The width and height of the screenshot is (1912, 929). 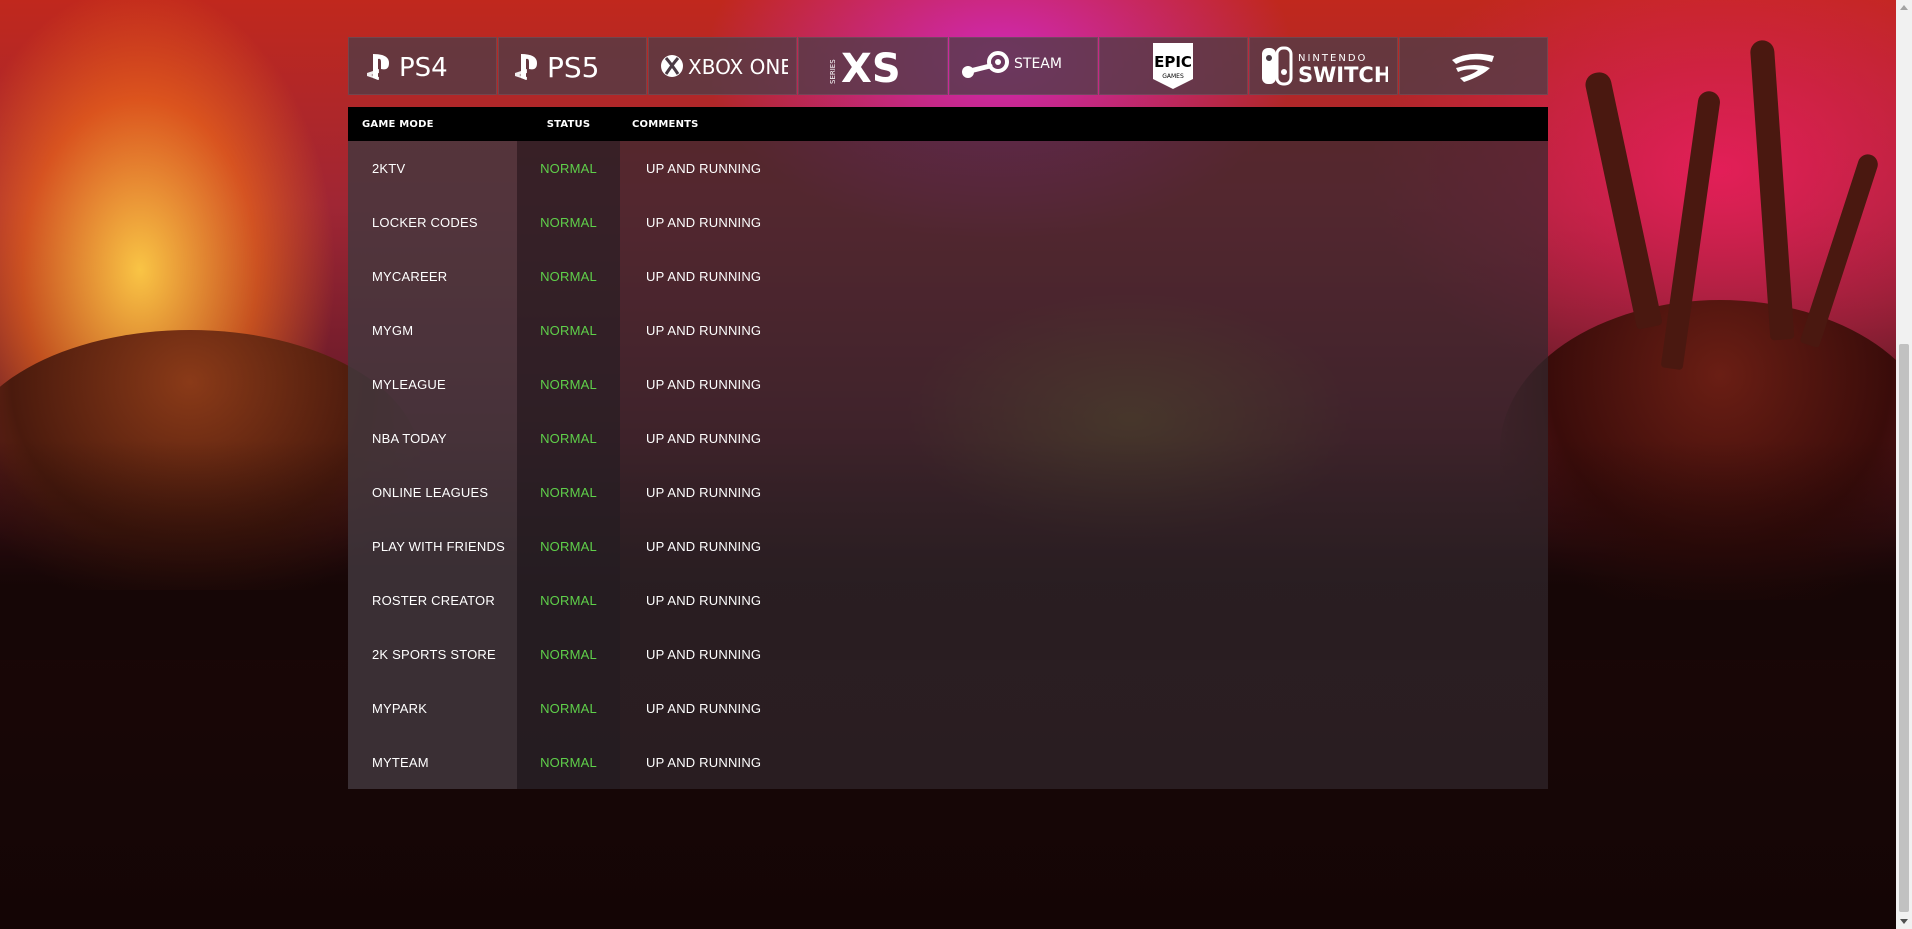 I want to click on ps5-logo: PS5, so click(x=556, y=67).